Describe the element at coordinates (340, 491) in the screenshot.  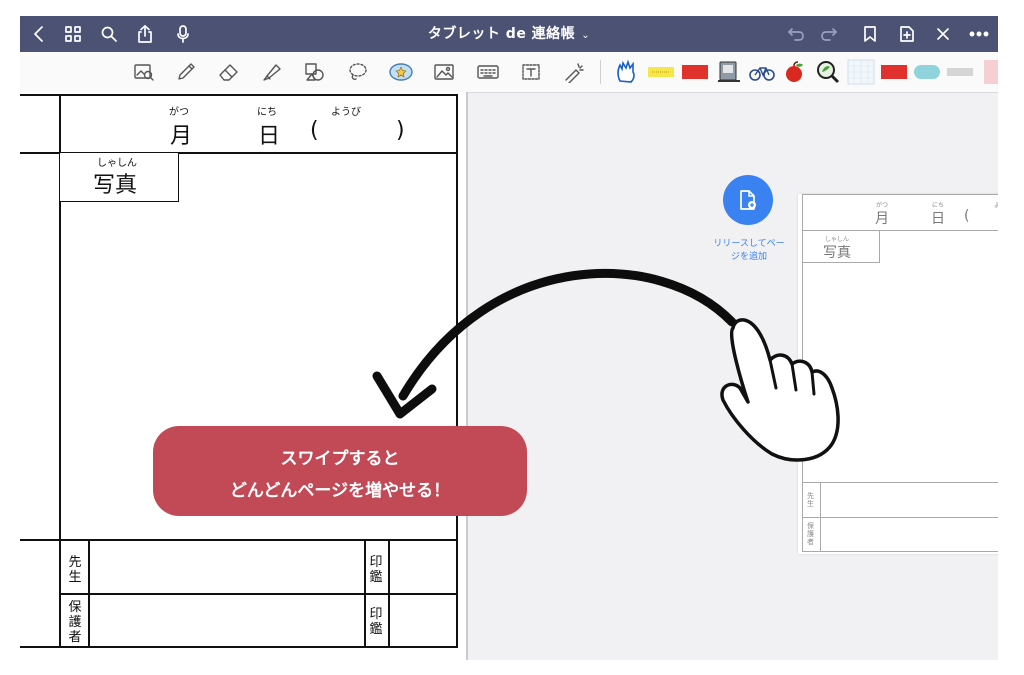
I see `hint-line-2: どんどんページを増やせる！` at that location.